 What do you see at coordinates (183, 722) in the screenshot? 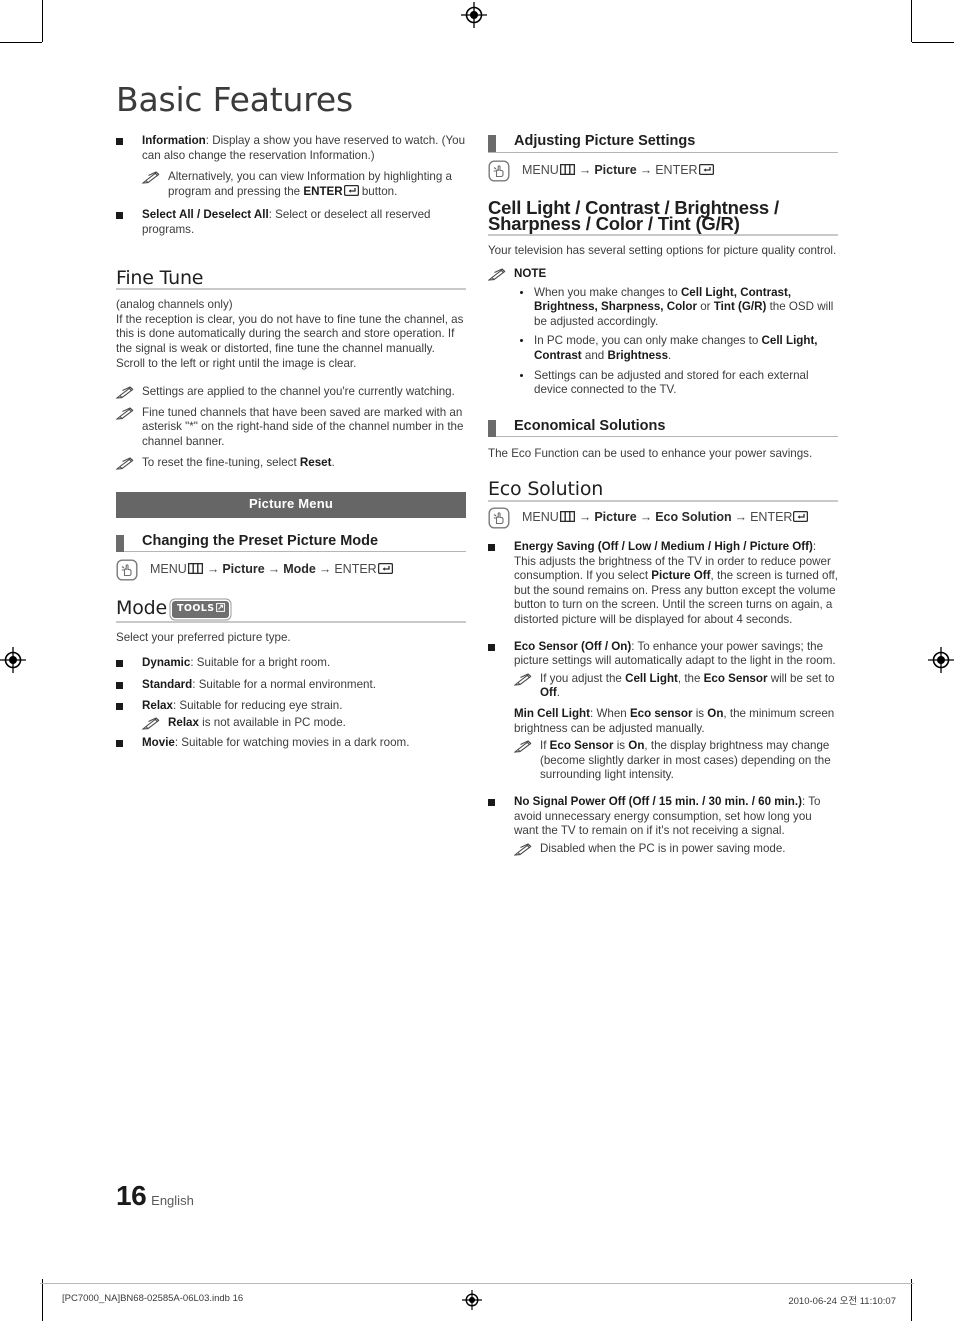
I see `note-term-relax: Relax` at bounding box center [183, 722].